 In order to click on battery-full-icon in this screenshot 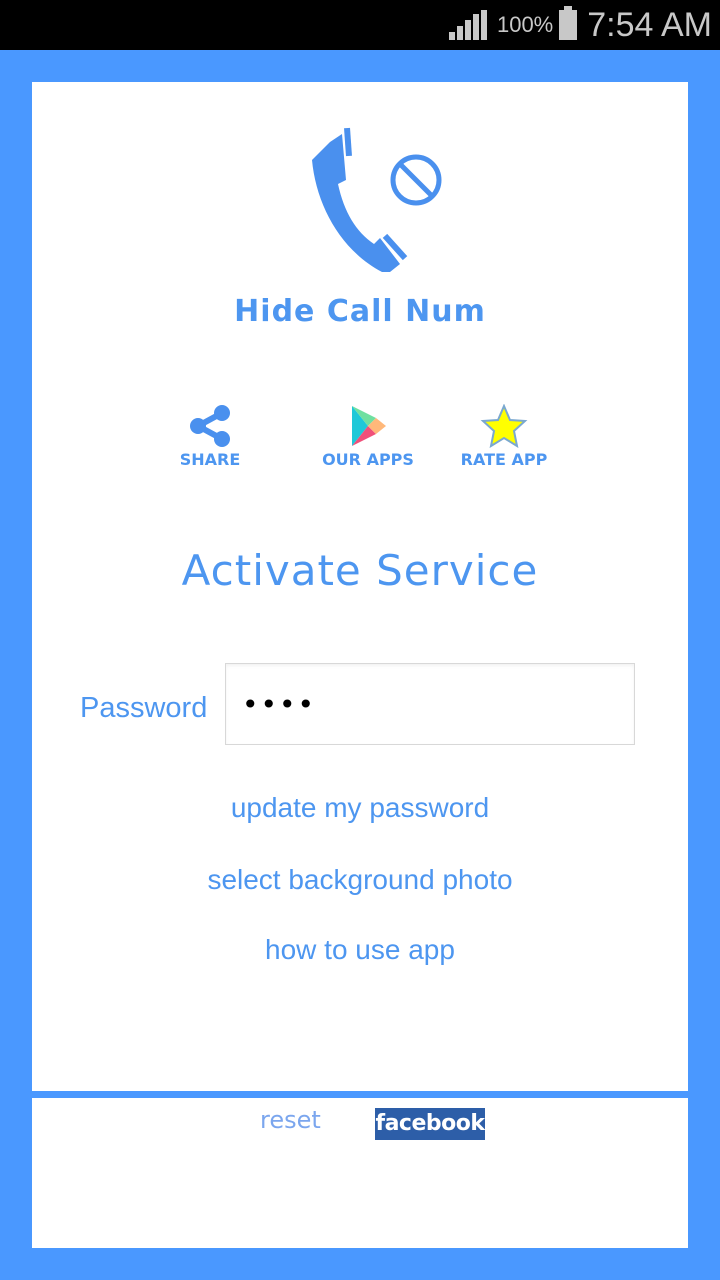, I will do `click(568, 23)`.